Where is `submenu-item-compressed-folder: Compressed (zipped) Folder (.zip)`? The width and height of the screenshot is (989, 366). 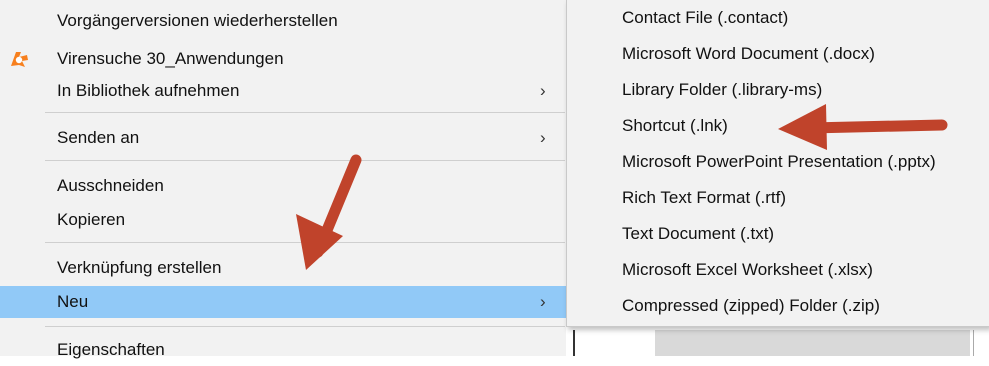 submenu-item-compressed-folder: Compressed (zipped) Folder (.zip) is located at coordinates (777, 306).